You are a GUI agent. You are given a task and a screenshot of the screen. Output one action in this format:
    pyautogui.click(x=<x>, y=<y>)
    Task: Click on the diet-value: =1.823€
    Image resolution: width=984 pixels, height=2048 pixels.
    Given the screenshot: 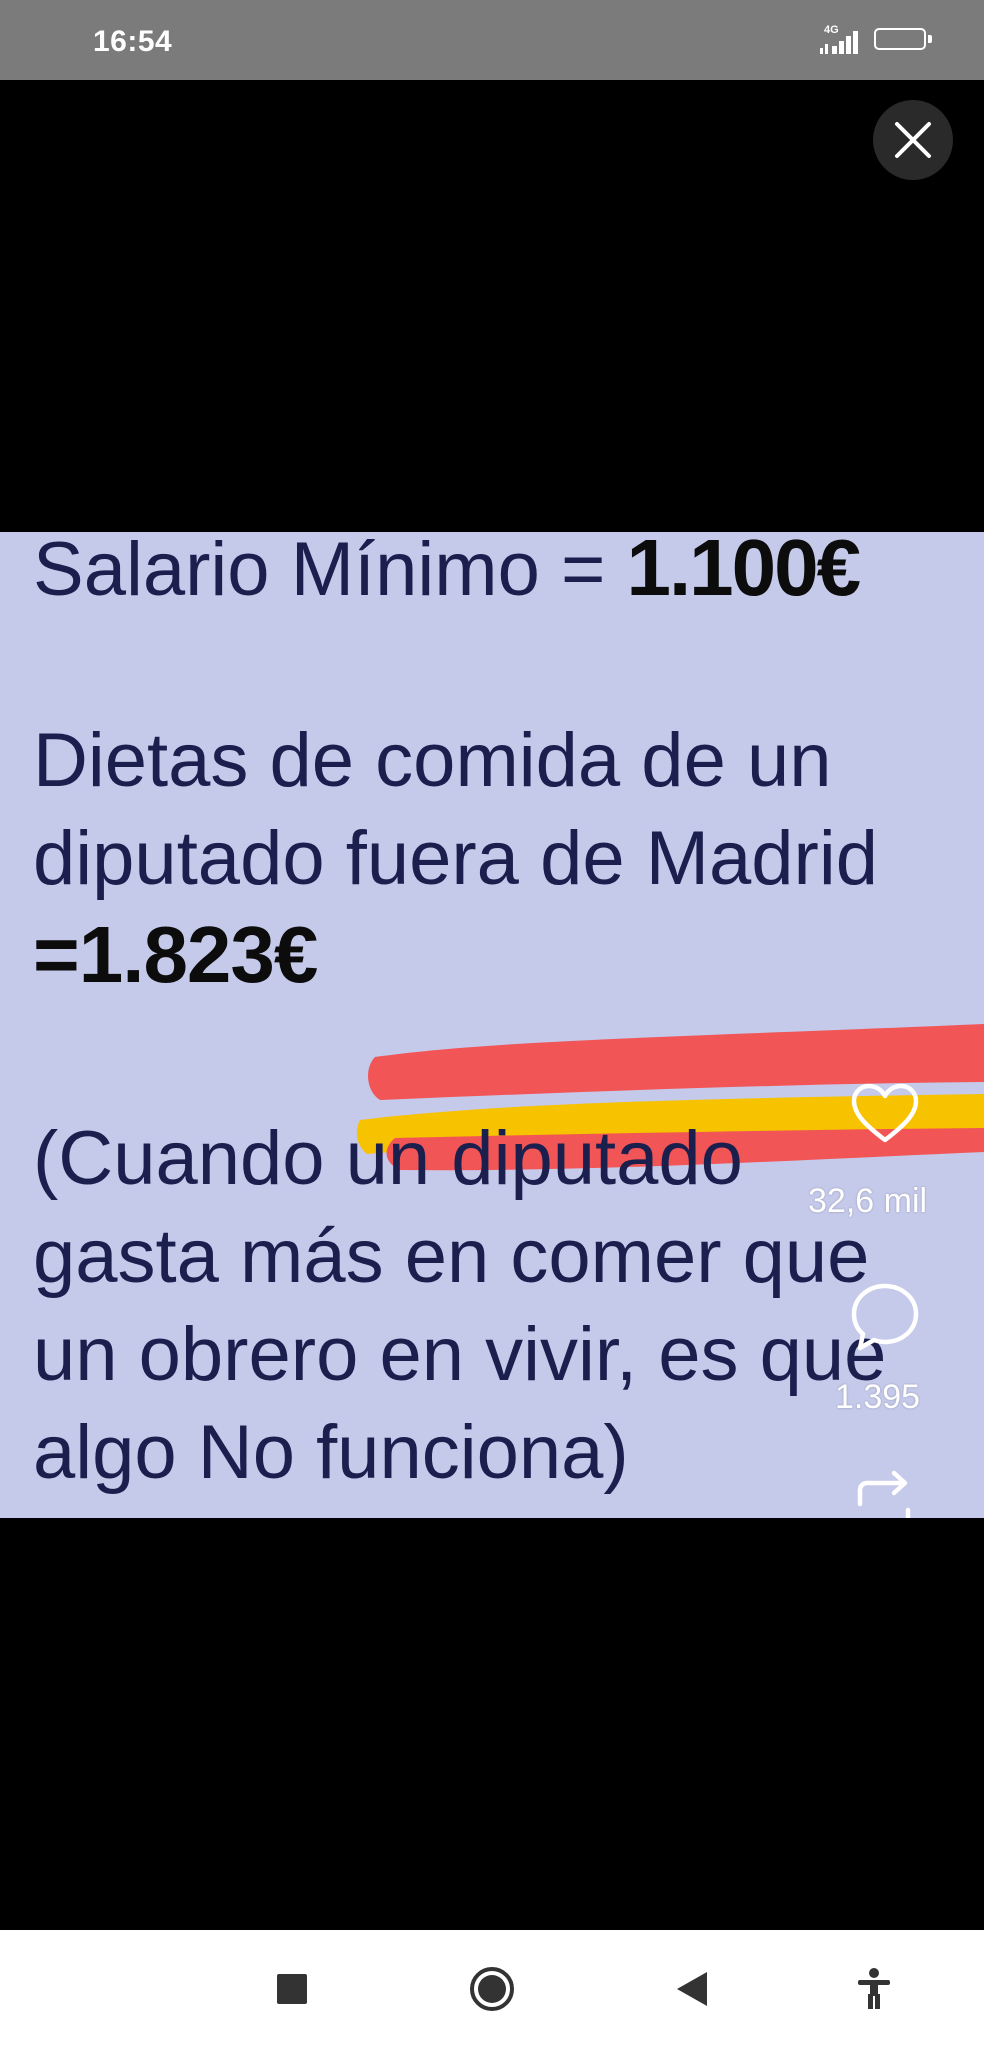 What is the action you would take?
    pyautogui.click(x=175, y=954)
    